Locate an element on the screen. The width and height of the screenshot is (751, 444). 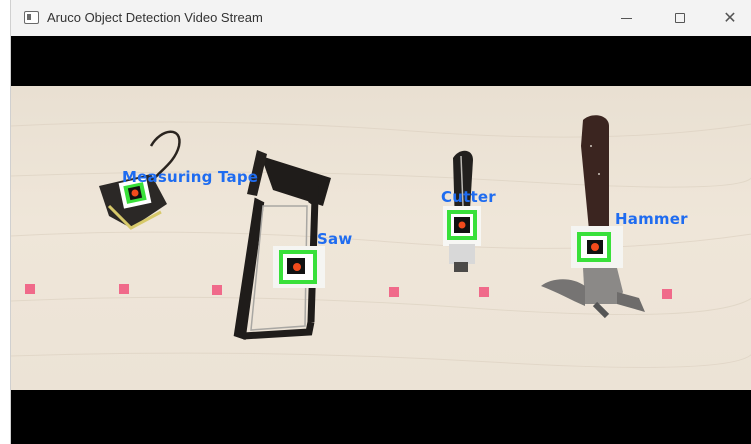
window-title: Aruco Object Detection Video Stream is located at coordinates (155, 17).